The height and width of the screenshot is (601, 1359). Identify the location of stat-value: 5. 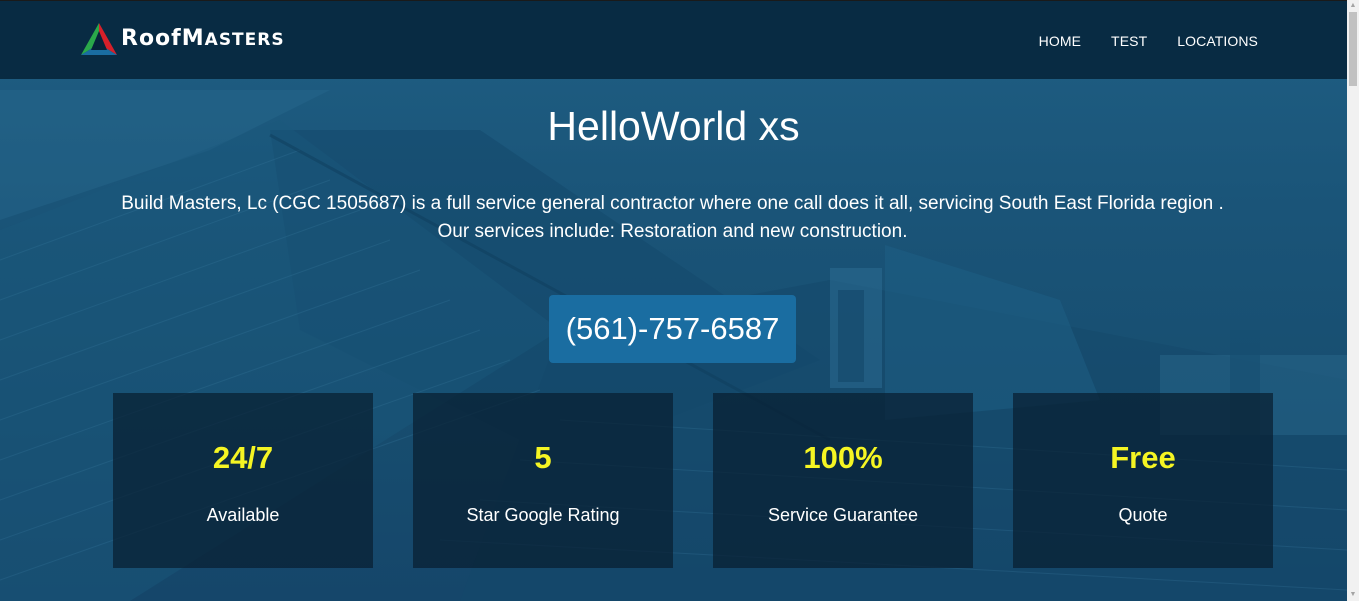
(543, 457).